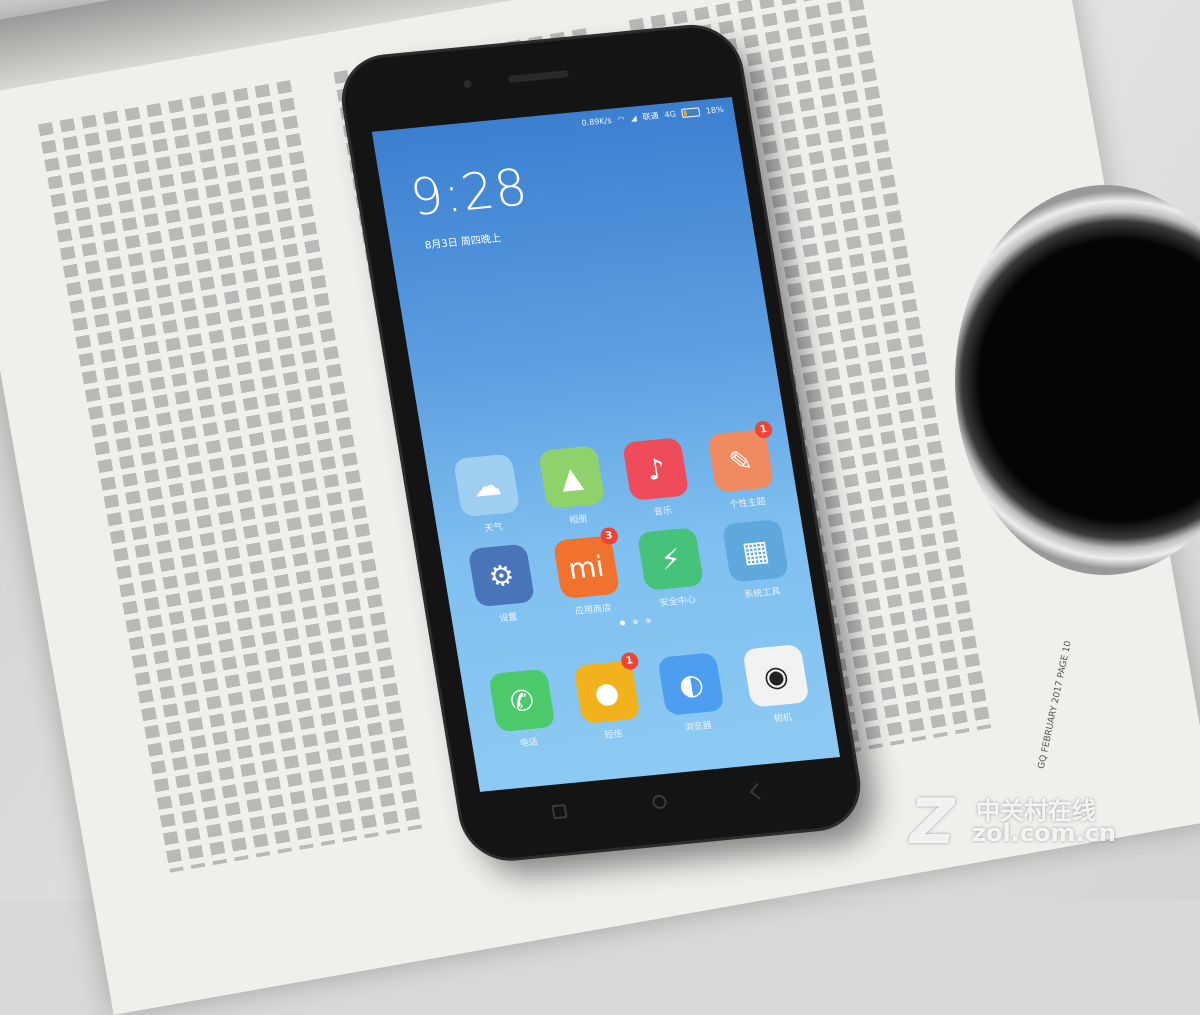 Image resolution: width=1200 pixels, height=1015 pixels. What do you see at coordinates (932, 821) in the screenshot?
I see `watermark-logo: Z` at bounding box center [932, 821].